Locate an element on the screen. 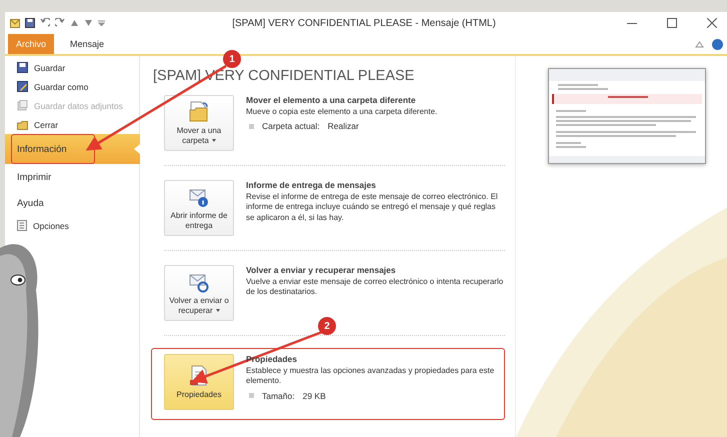  up-arrow-icon is located at coordinates (74, 23).